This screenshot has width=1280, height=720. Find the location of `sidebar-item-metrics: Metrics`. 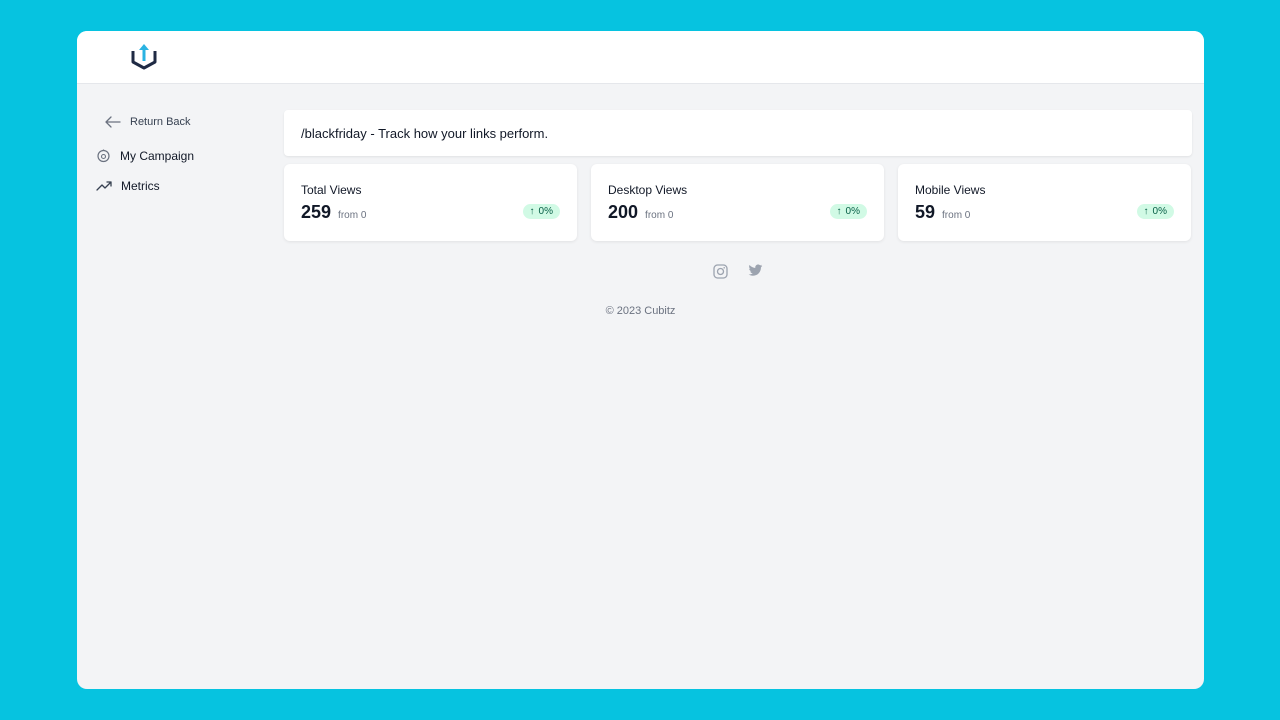

sidebar-item-metrics: Metrics is located at coordinates (128, 186).